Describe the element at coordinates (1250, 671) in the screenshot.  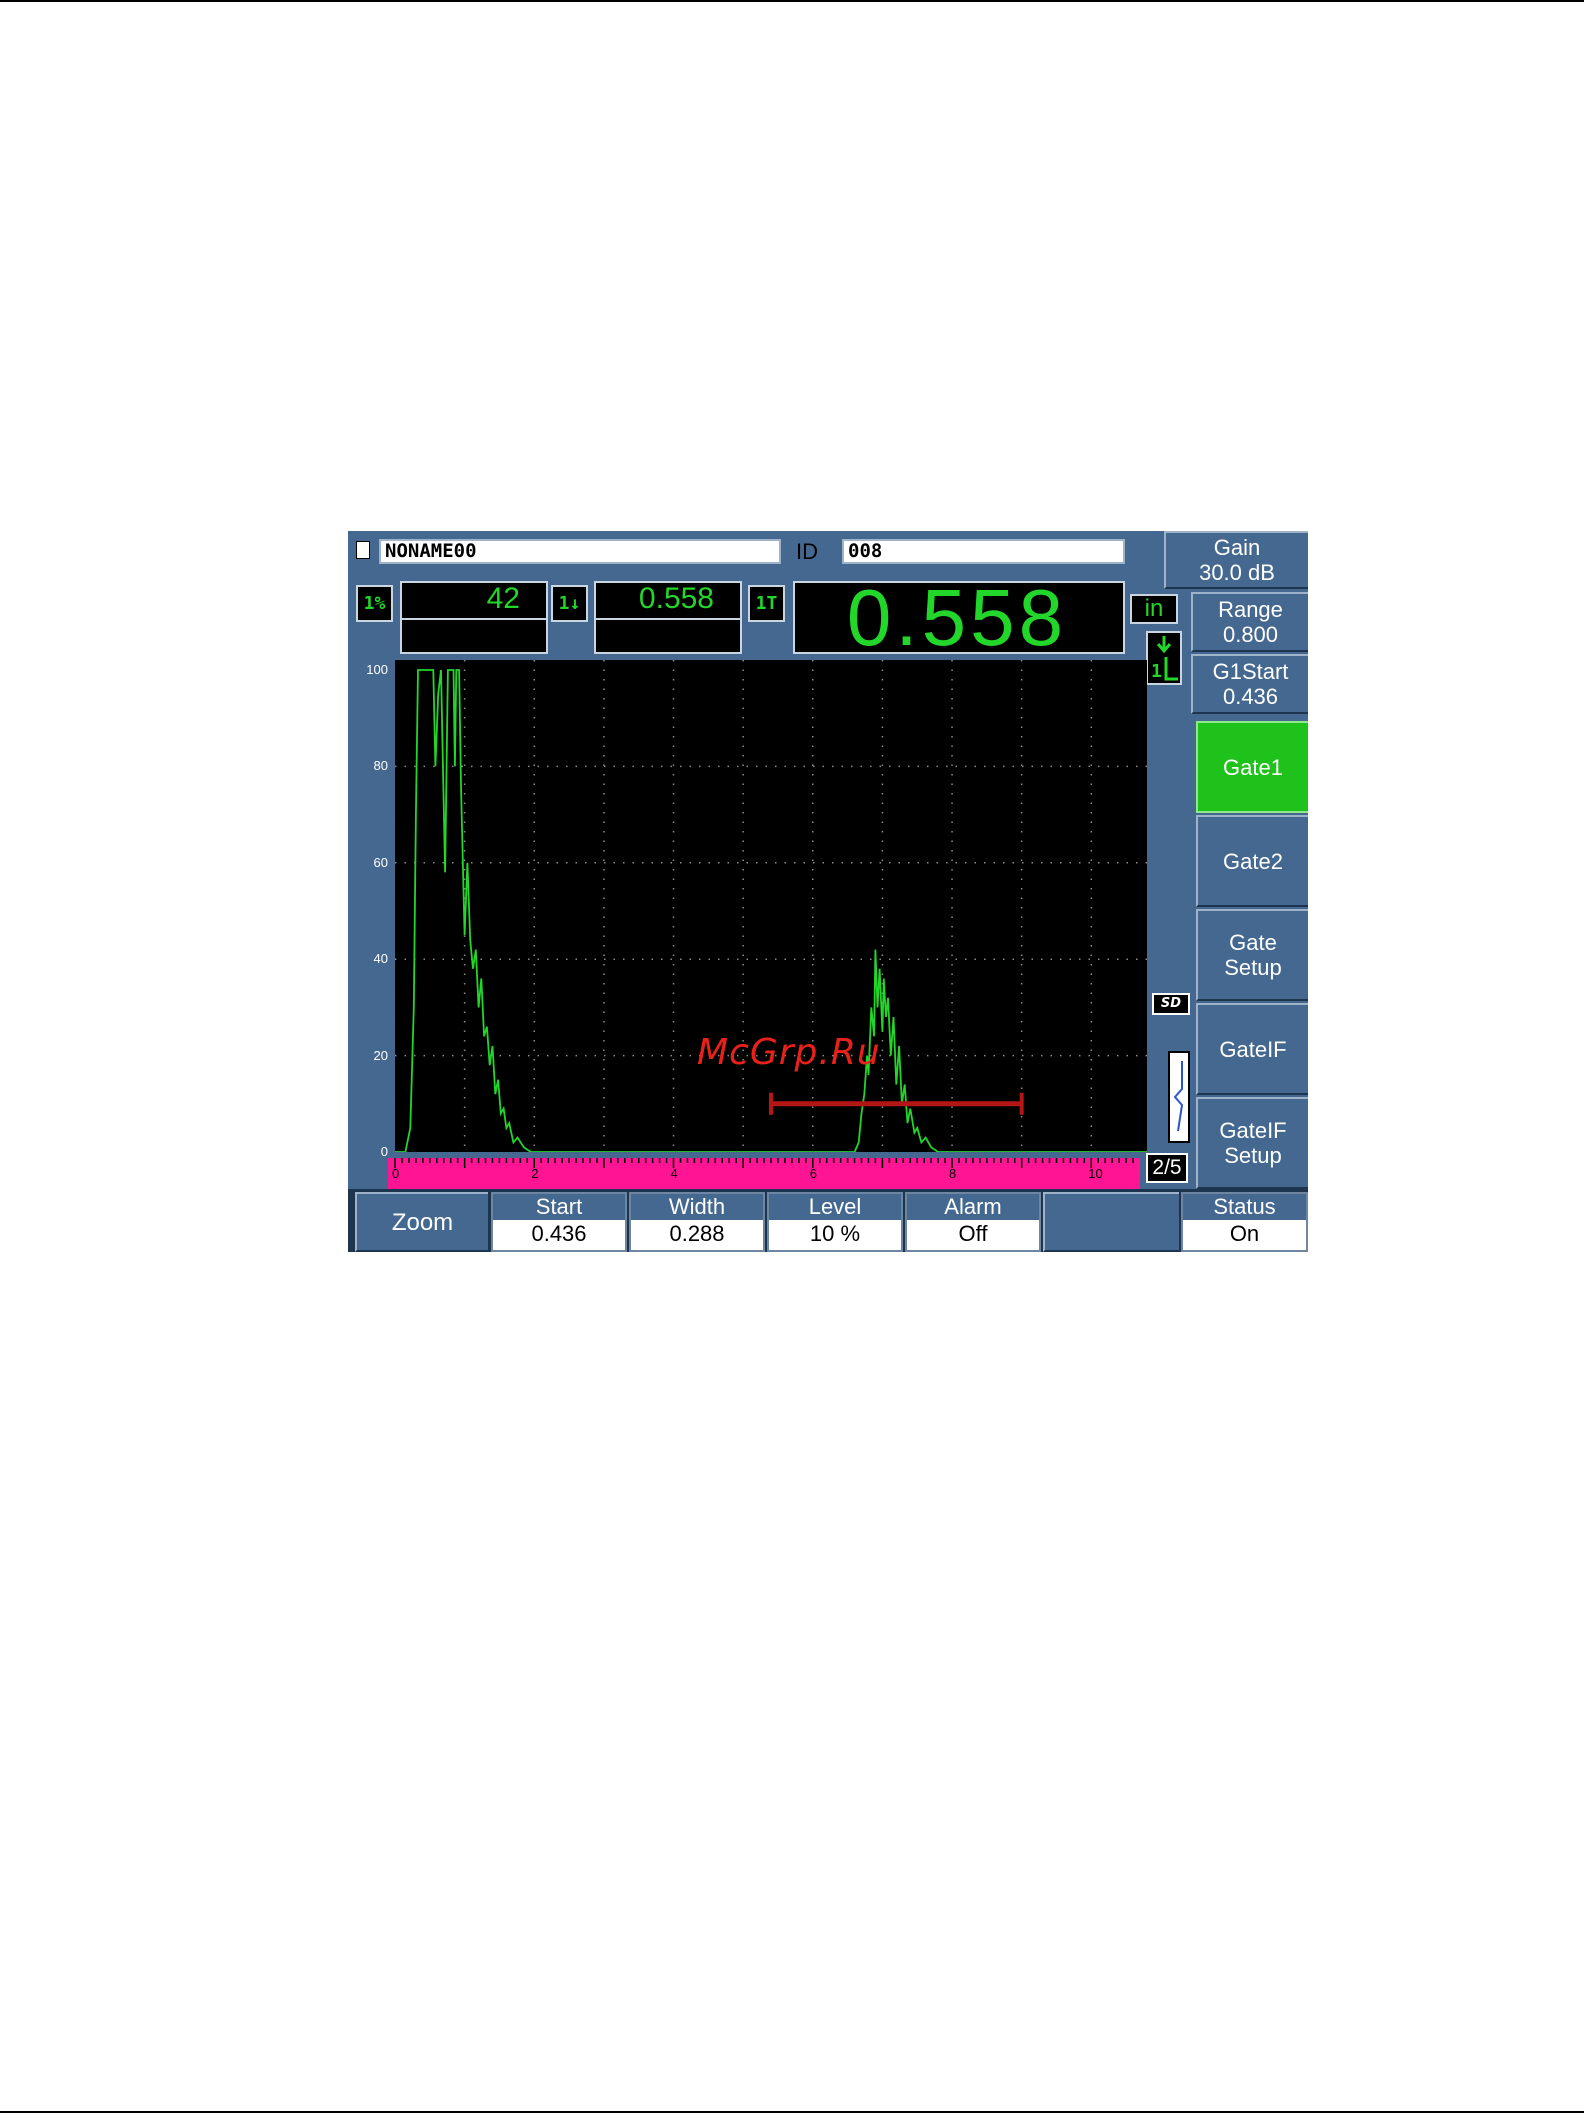
I see `g1start-label: G1Start` at that location.